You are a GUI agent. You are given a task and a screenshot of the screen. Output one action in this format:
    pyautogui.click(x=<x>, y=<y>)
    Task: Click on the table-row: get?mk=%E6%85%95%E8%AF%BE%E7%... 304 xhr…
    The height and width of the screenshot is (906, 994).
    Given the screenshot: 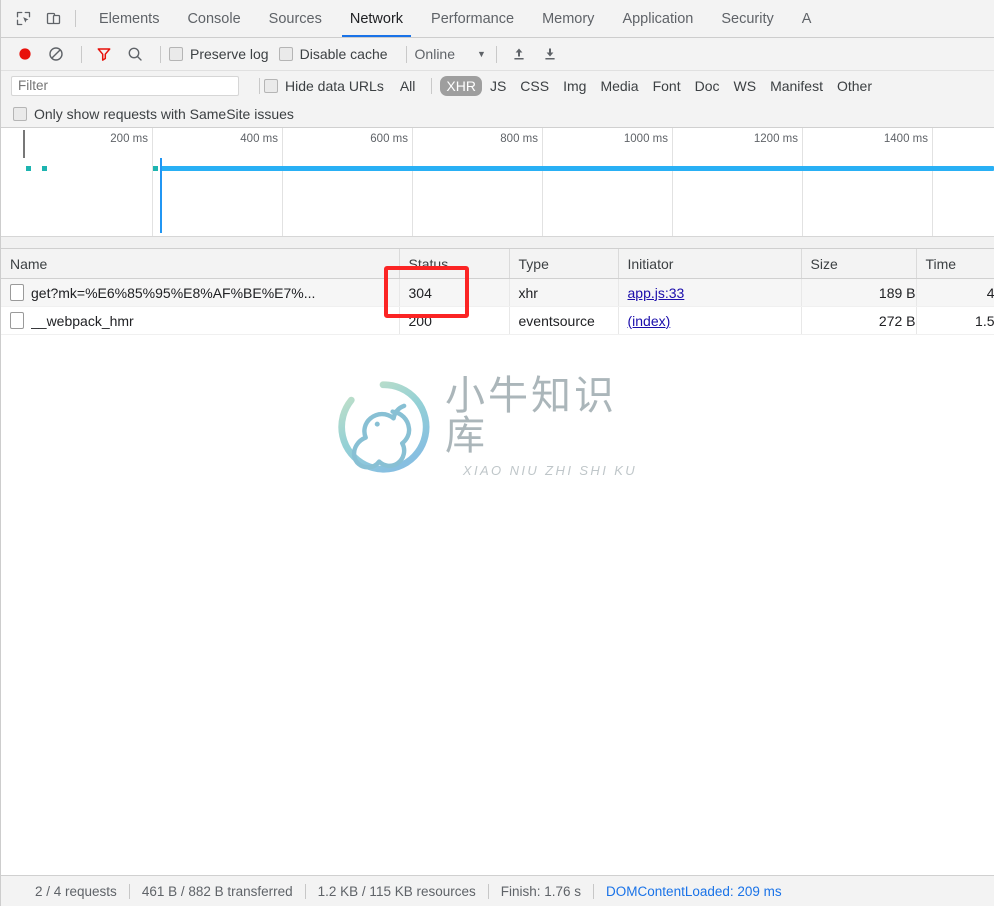 What is the action you would take?
    pyautogui.click(x=497, y=292)
    